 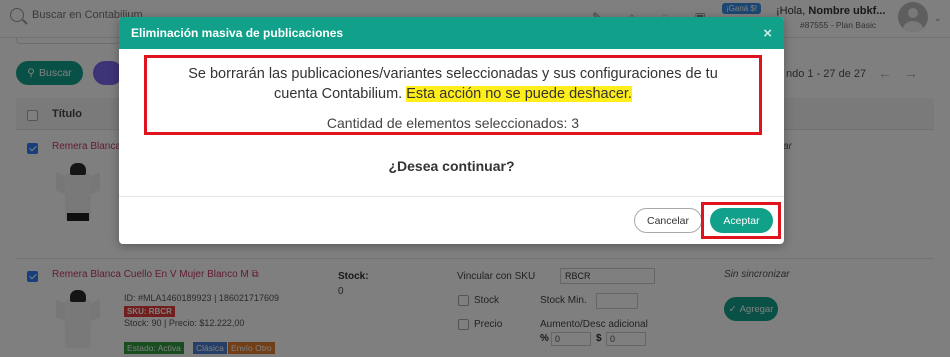 What do you see at coordinates (453, 123) in the screenshot?
I see `selected-count: Cantidad de elementos seleccionados: 3` at bounding box center [453, 123].